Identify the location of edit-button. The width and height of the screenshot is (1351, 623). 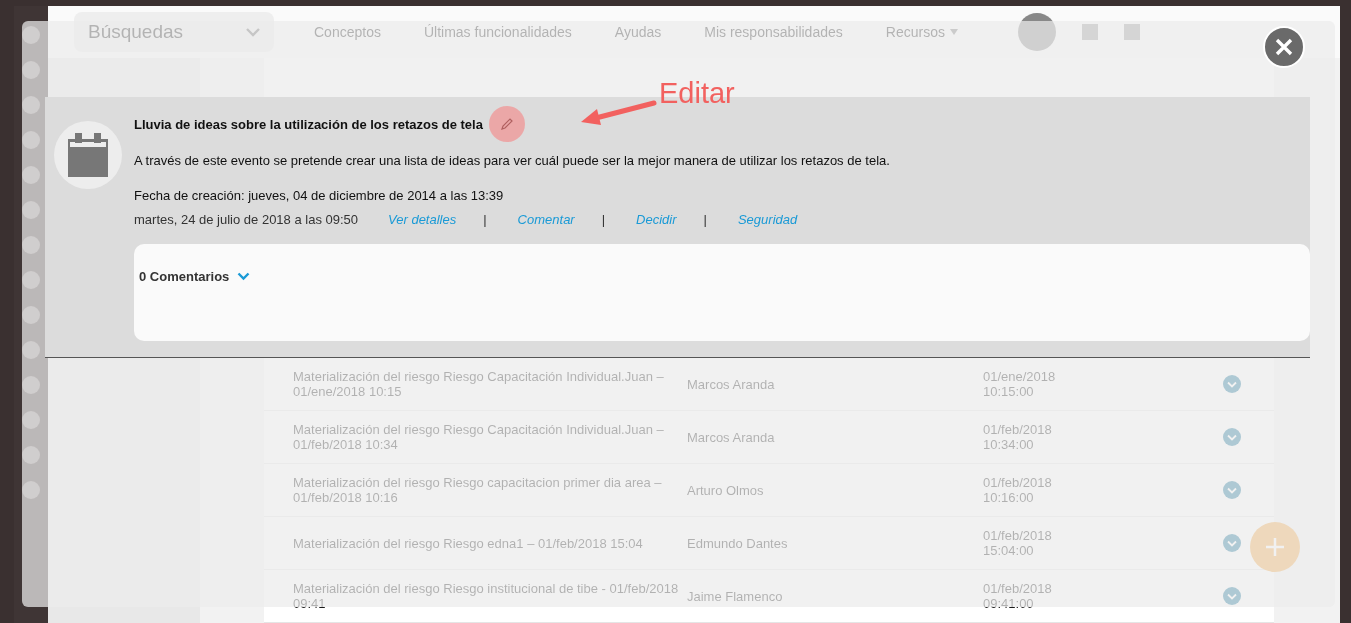
(506, 124).